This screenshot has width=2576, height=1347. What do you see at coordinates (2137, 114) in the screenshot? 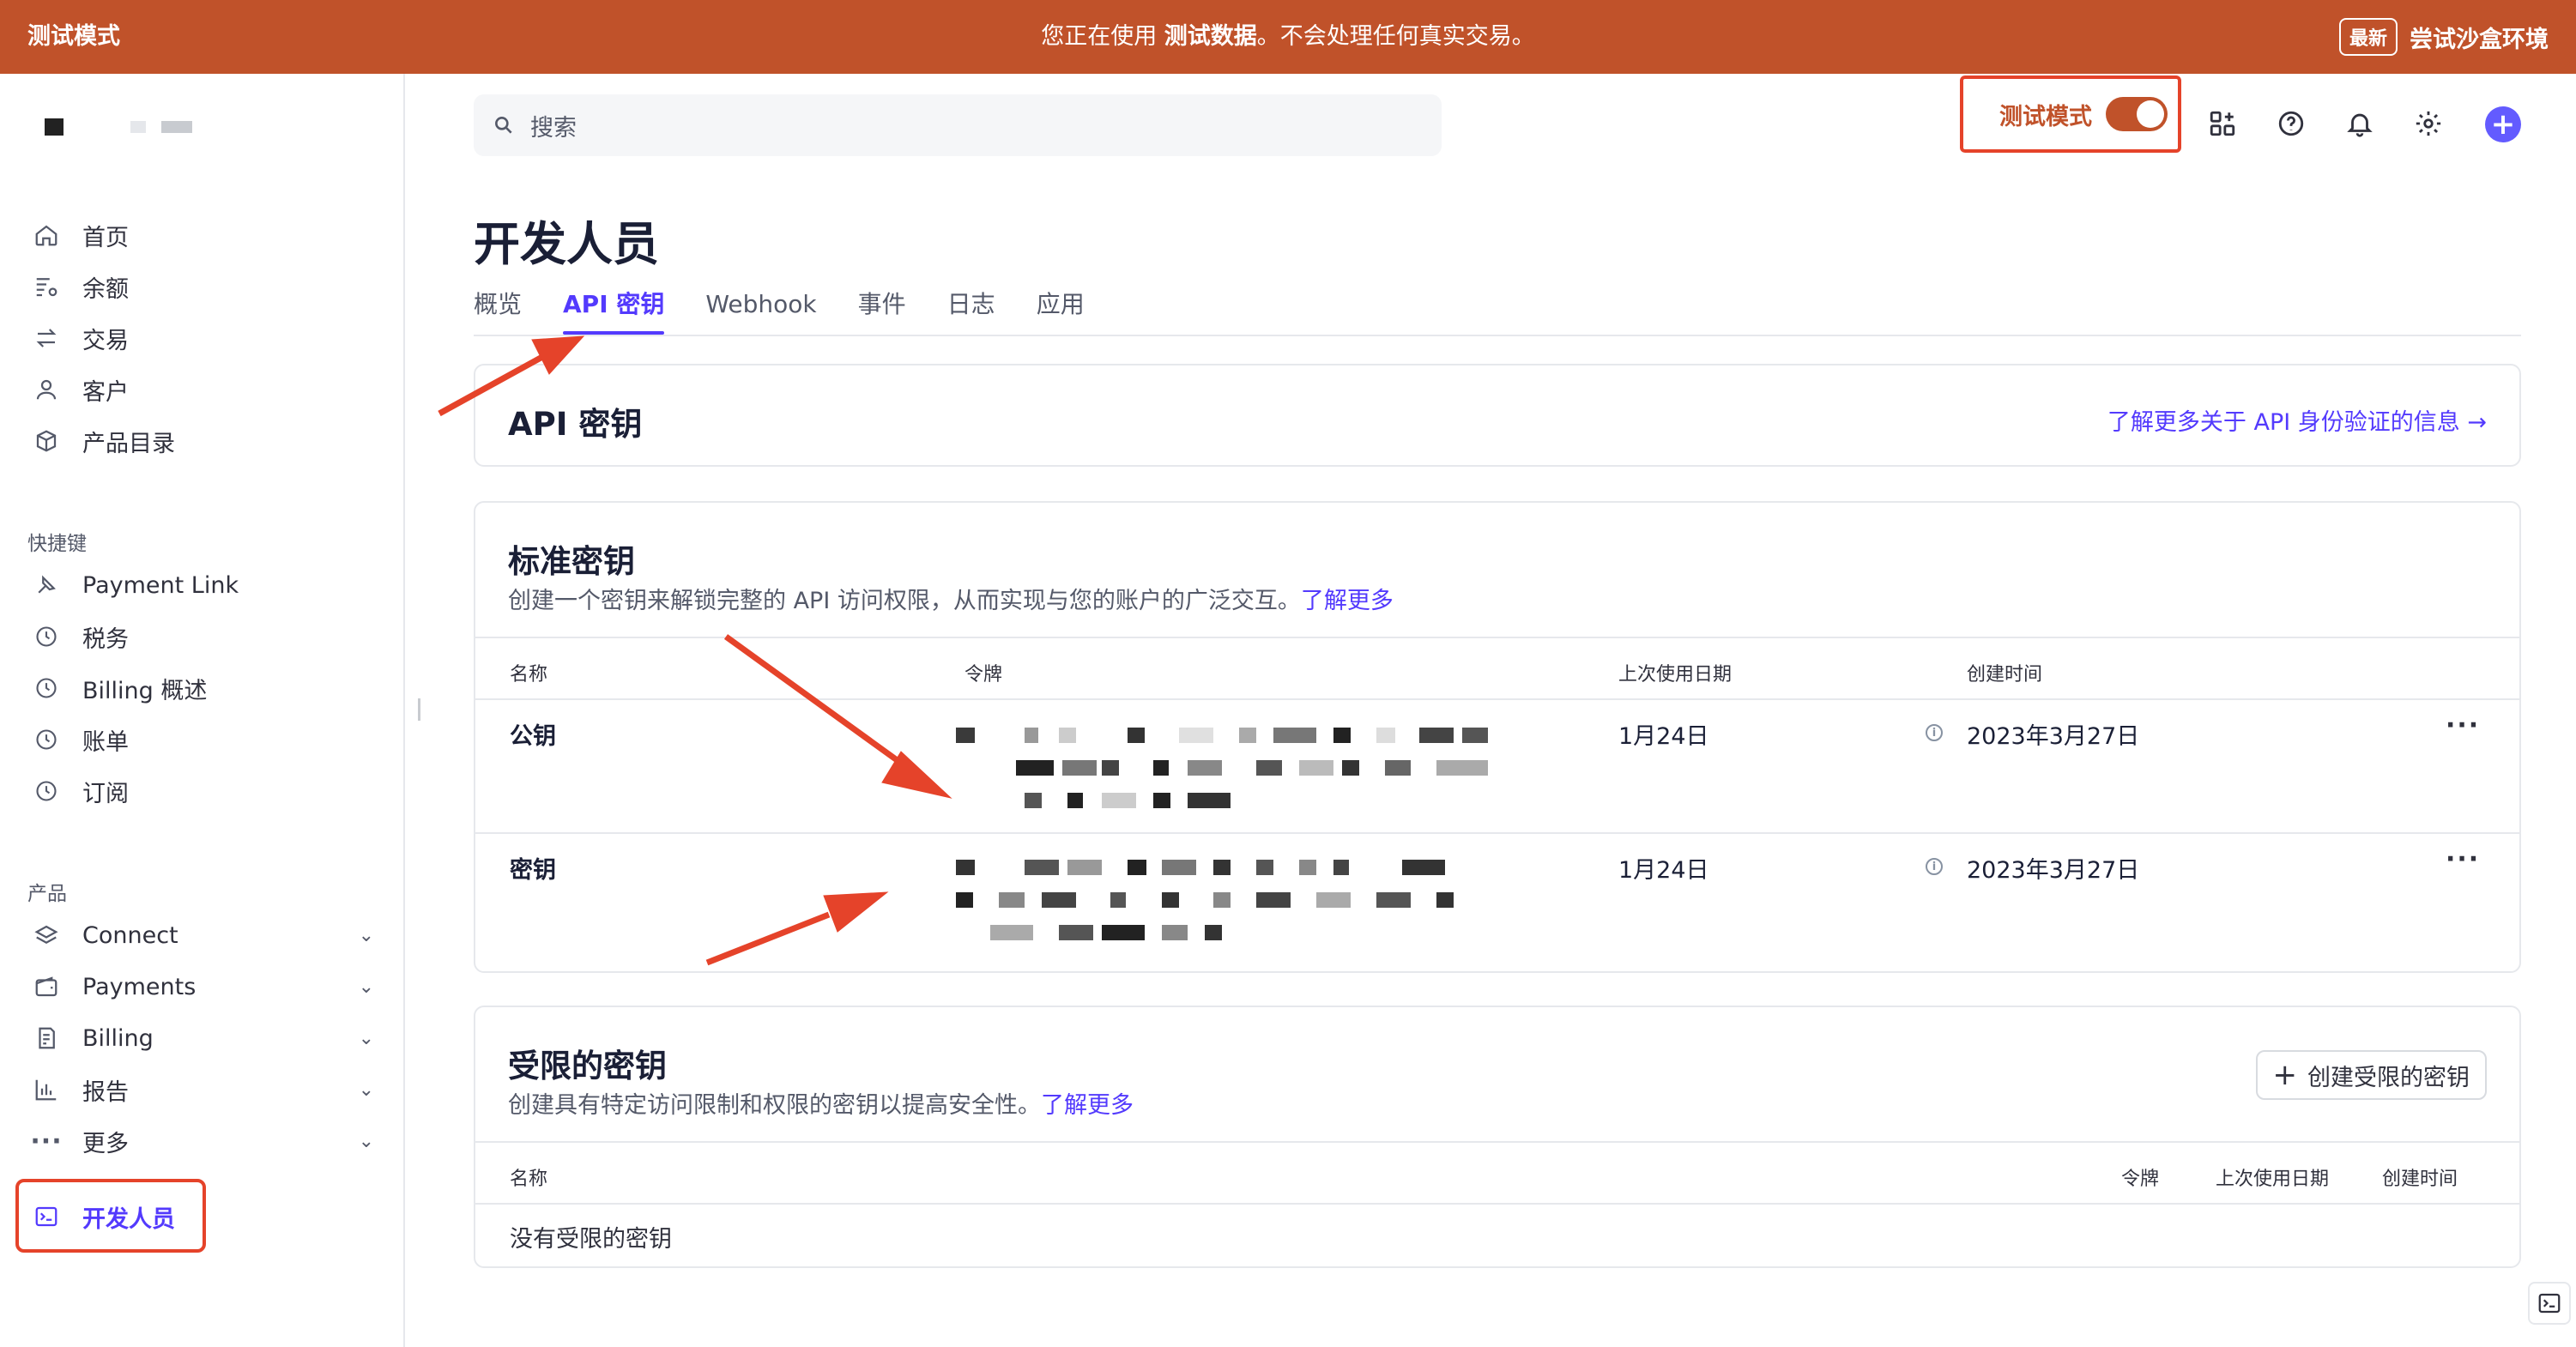
I see `test-mode-toggle` at bounding box center [2137, 114].